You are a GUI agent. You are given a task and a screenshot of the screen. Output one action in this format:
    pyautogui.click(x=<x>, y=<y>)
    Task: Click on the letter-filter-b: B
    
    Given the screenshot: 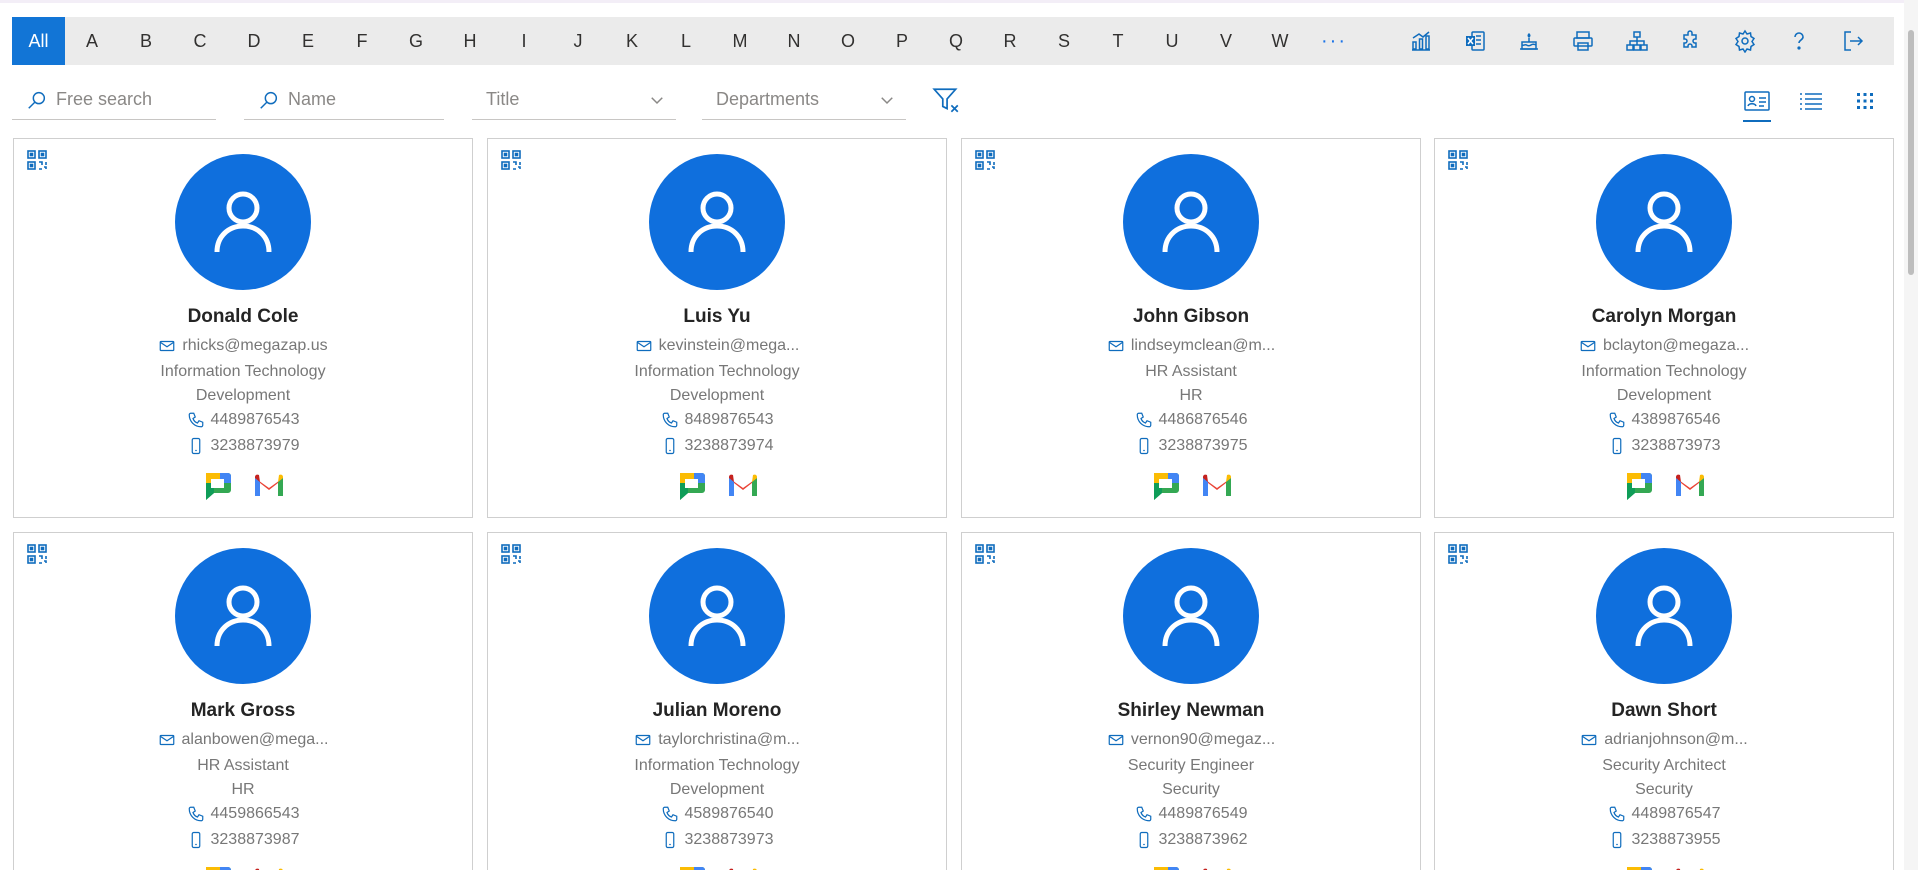 What is the action you would take?
    pyautogui.click(x=146, y=41)
    